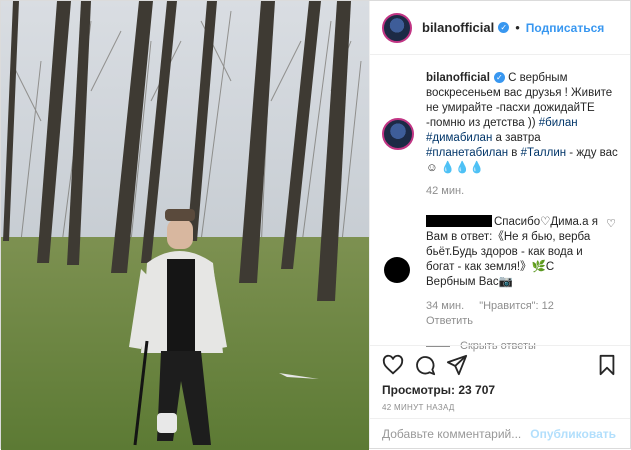  What do you see at coordinates (523, 314) in the screenshot?
I see `comment-meta: 34 мин. "Нравится": 12 Ответить` at bounding box center [523, 314].